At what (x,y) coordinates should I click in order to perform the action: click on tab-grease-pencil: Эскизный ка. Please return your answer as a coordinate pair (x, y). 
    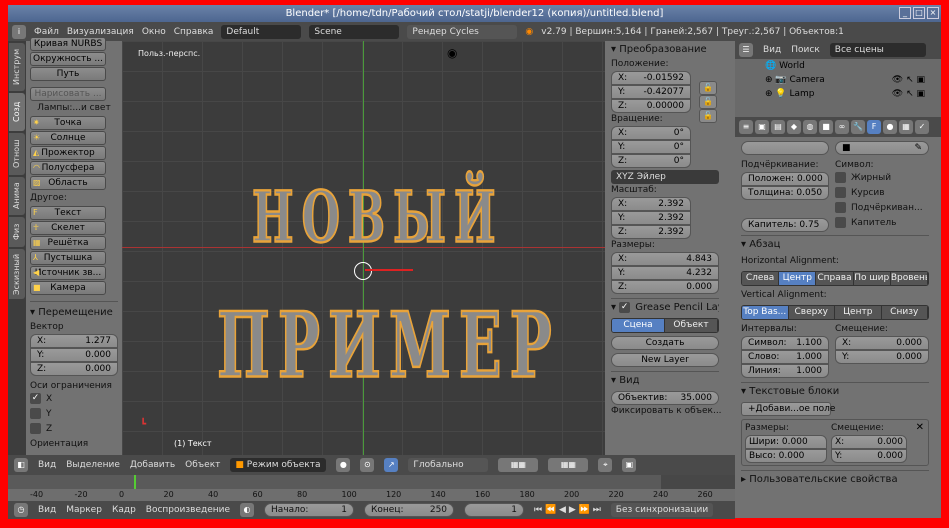
    Looking at the image, I should click on (23, 274).